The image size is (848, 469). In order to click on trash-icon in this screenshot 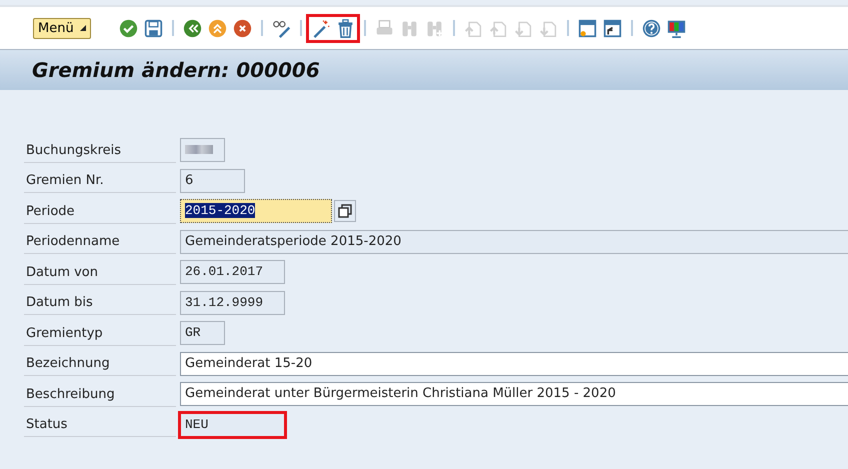, I will do `click(345, 28)`.